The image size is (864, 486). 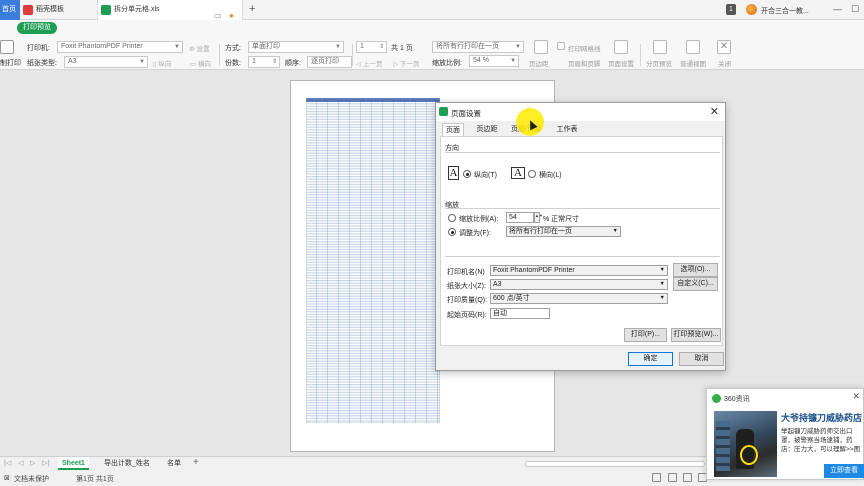 What do you see at coordinates (199, 48) in the screenshot?
I see `printer-settings-button: ⚙ 设置` at bounding box center [199, 48].